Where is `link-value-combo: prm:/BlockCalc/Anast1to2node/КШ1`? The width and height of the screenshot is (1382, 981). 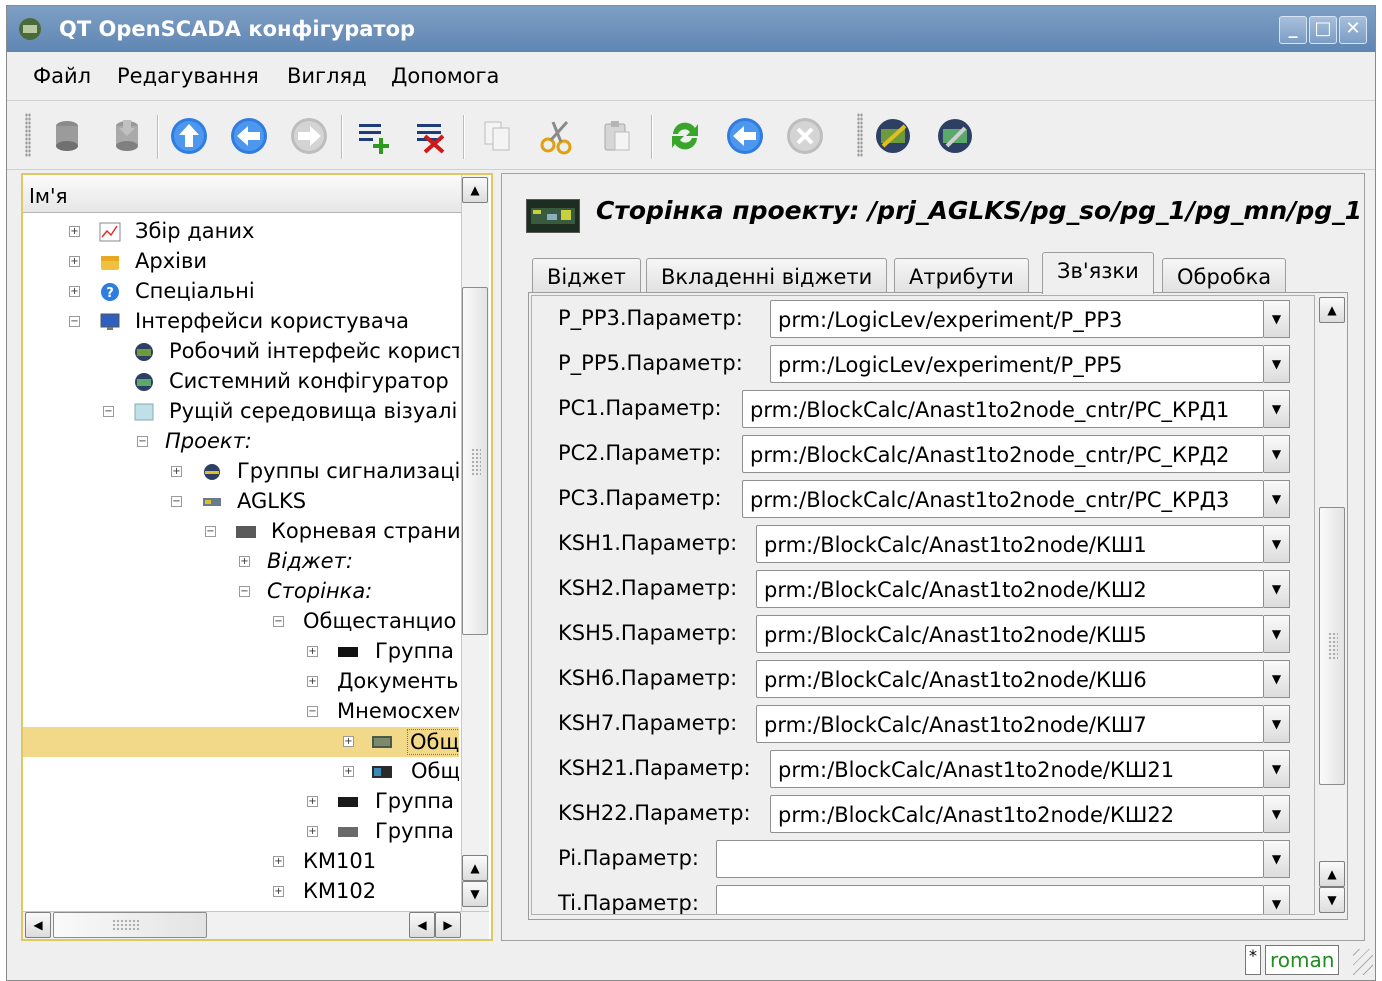
link-value-combo: prm:/BlockCalc/Anast1to2node/КШ1 is located at coordinates (1010, 544).